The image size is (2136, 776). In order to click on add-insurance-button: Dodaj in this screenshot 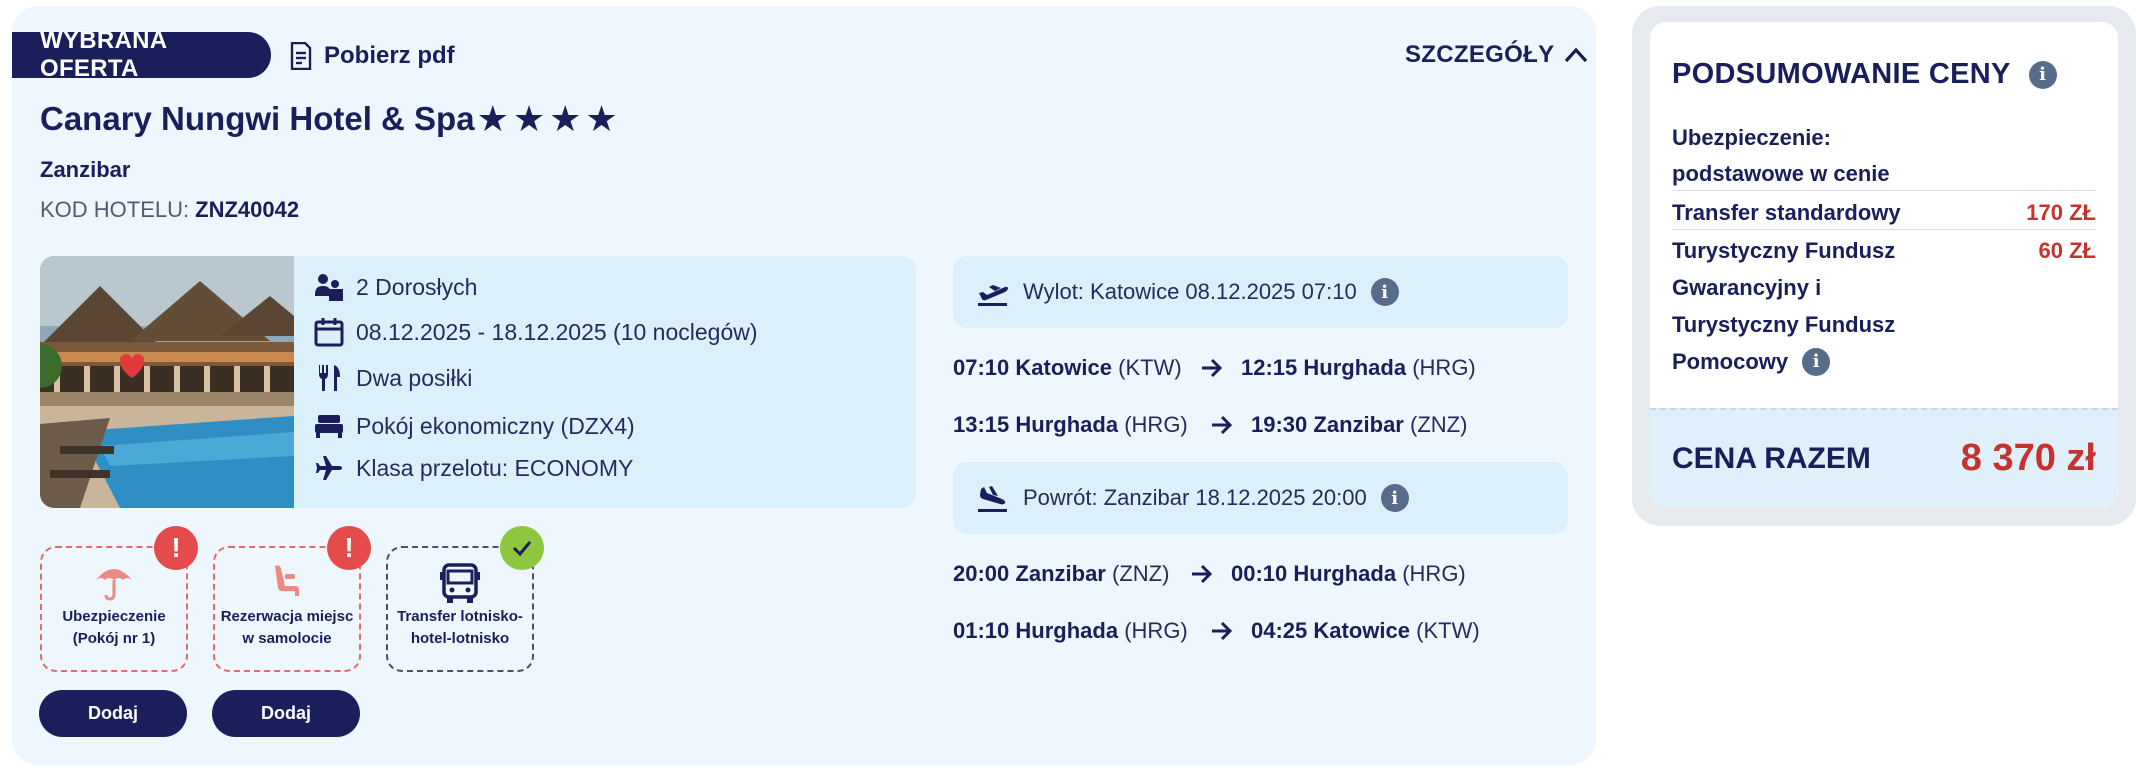, I will do `click(113, 713)`.